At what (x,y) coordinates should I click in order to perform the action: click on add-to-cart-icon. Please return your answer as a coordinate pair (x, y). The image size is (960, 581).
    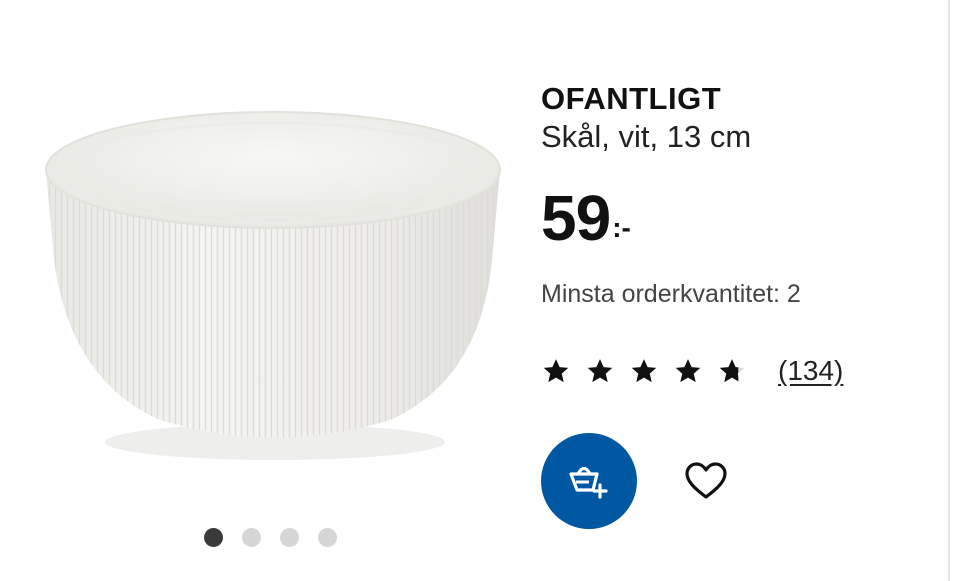
    Looking at the image, I should click on (588, 482).